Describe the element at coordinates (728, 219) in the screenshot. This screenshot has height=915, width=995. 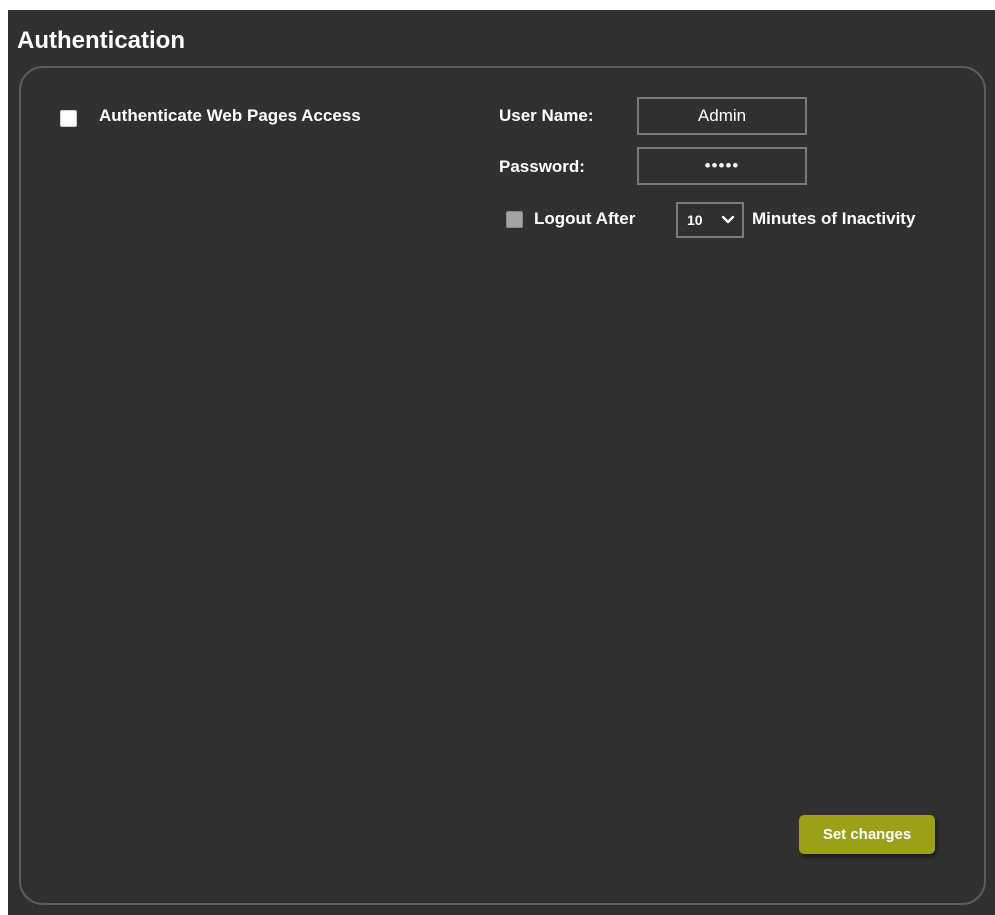
I see `chevron-down-icon` at that location.